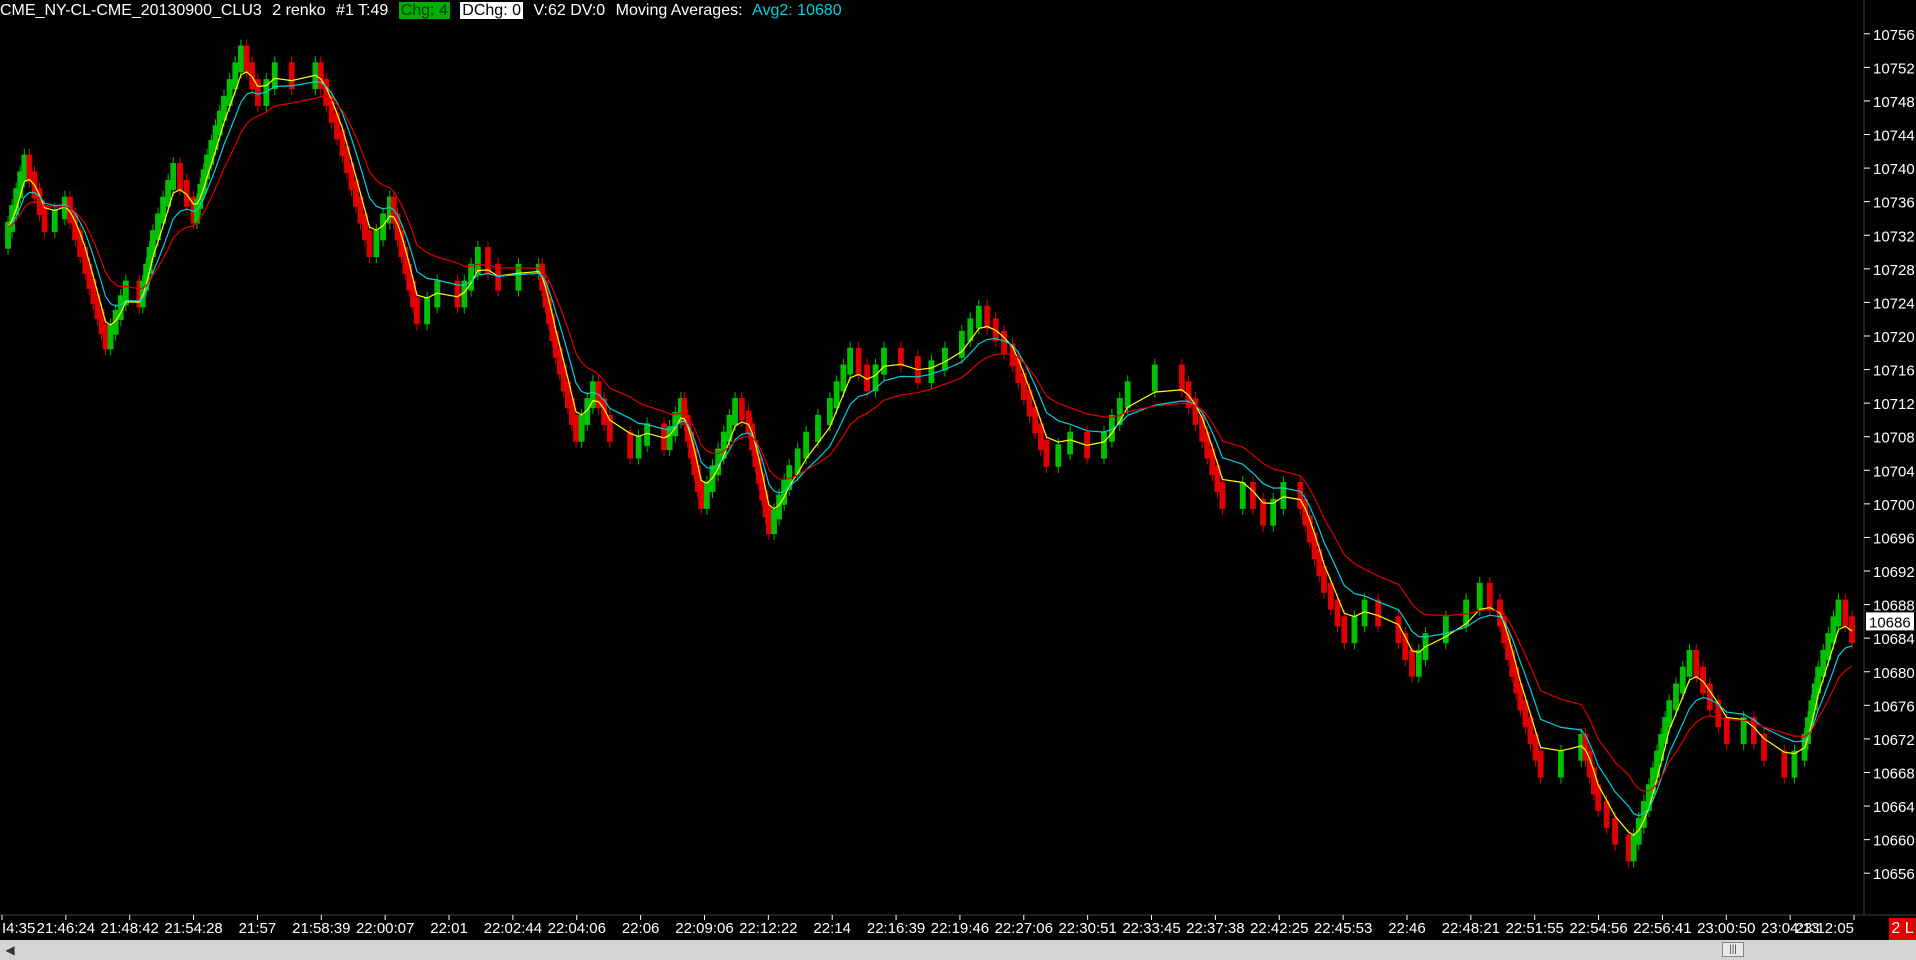  What do you see at coordinates (577, 928) in the screenshot?
I see `x-tick-label: 22:04:06` at bounding box center [577, 928].